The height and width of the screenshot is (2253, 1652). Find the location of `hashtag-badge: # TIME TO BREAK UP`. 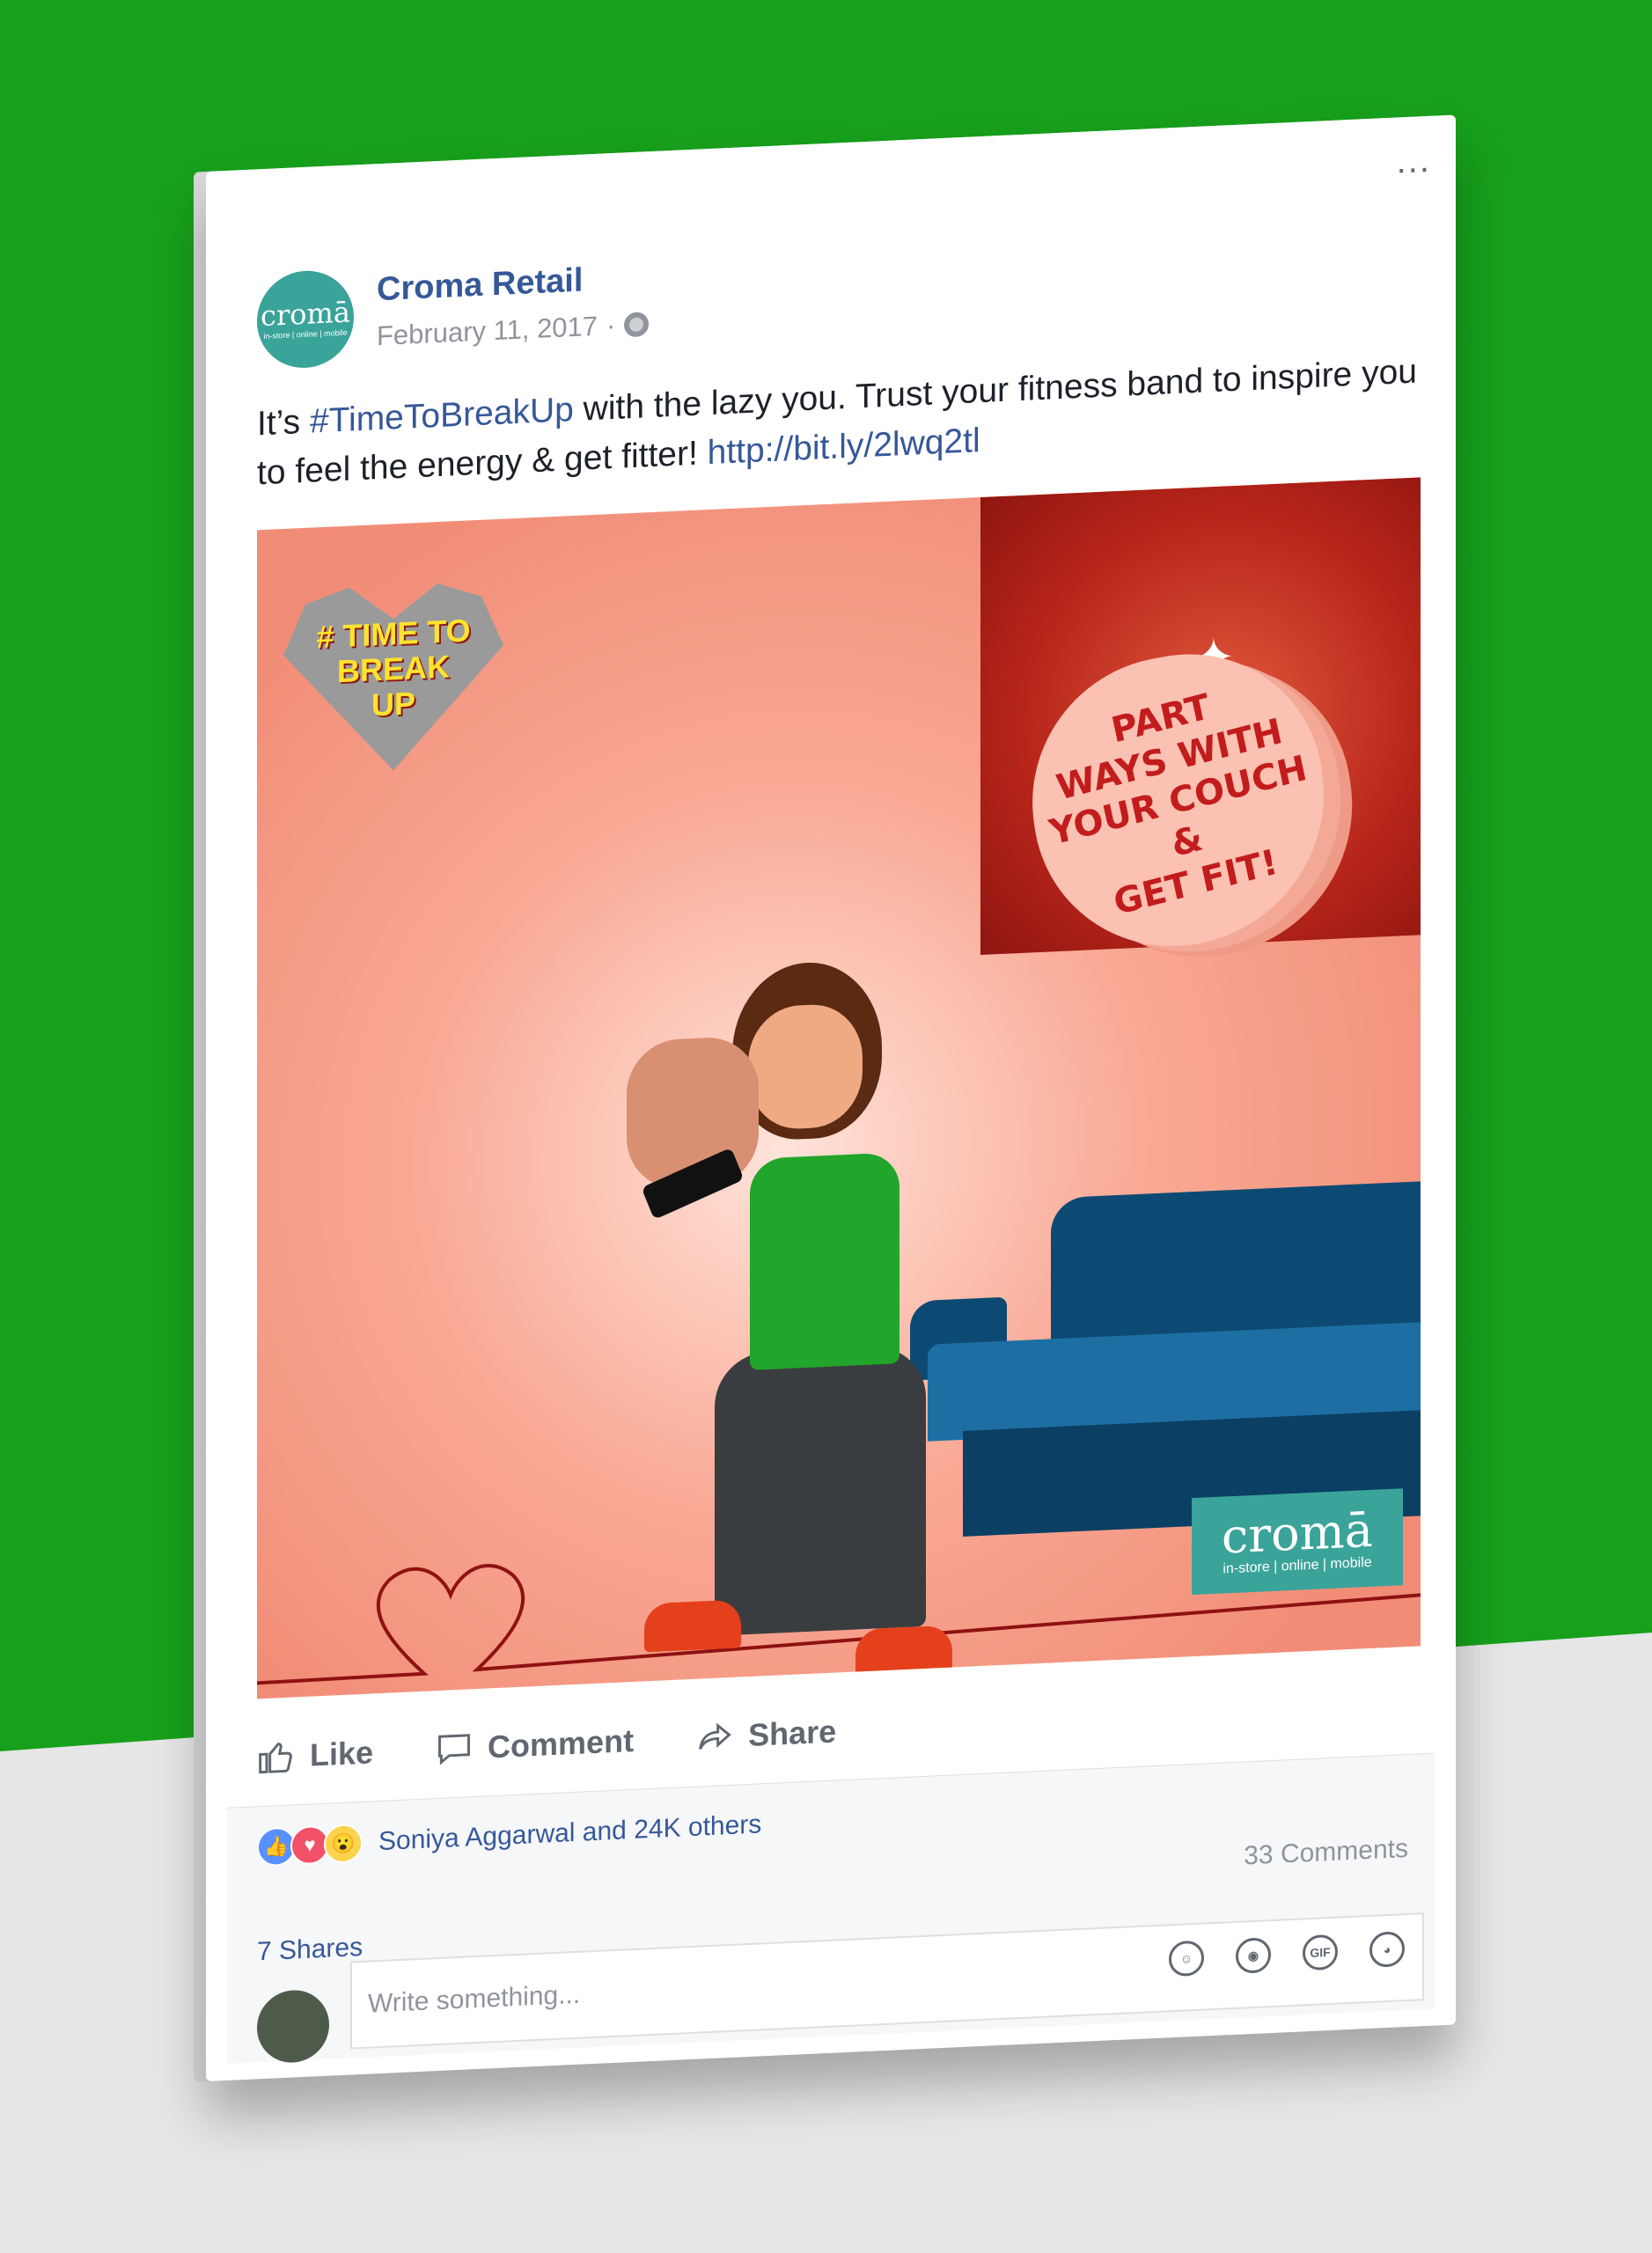

hashtag-badge: # TIME TO BREAK UP is located at coordinates (393, 678).